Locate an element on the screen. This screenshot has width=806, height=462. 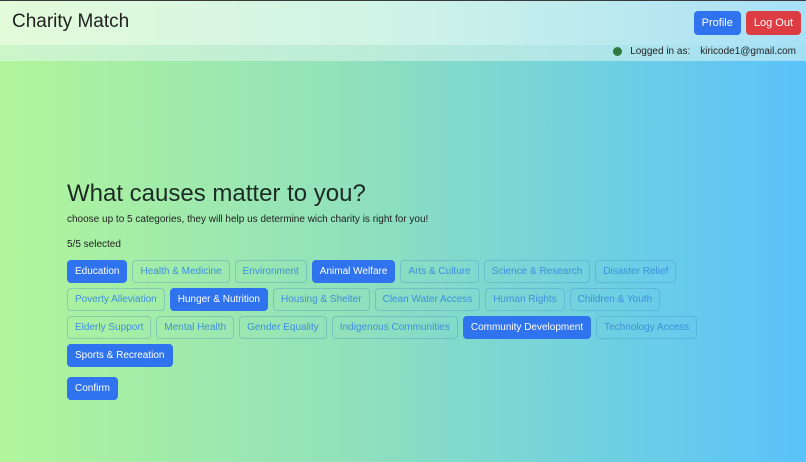
category-chip: Human Rights is located at coordinates (525, 299).